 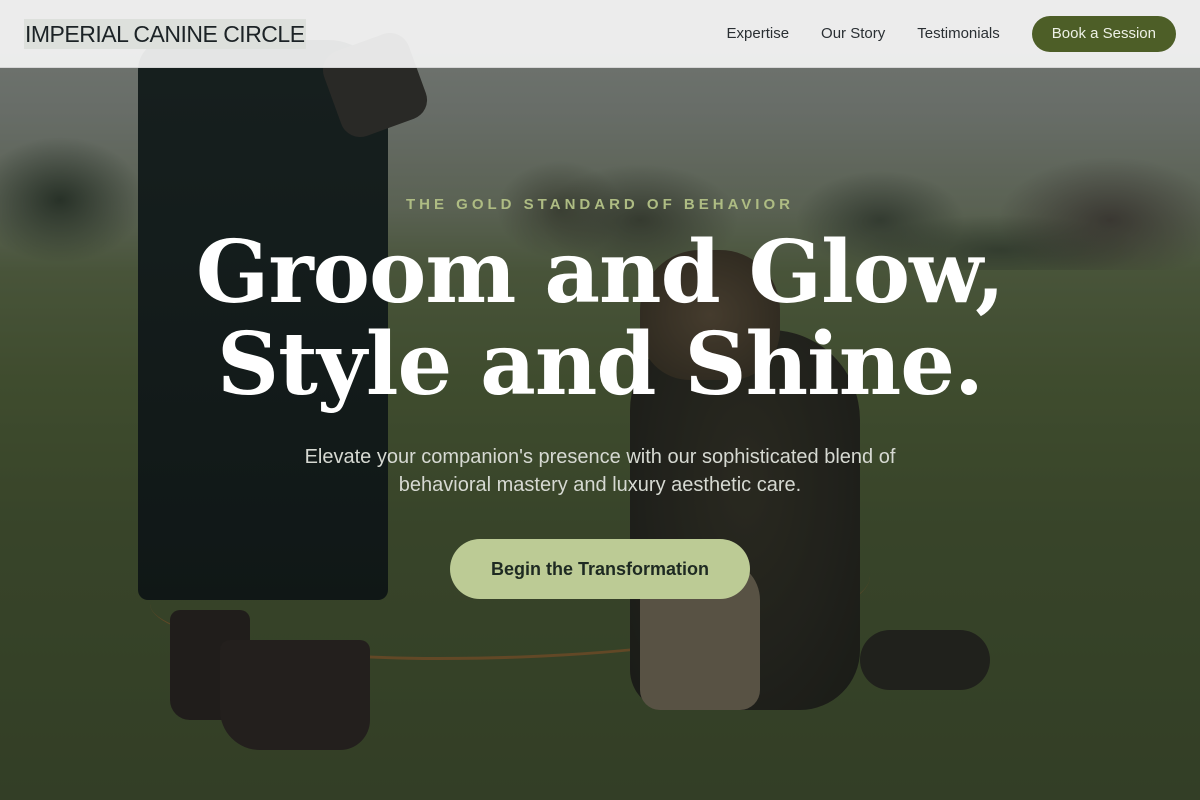 I want to click on nav-link-our-story: Our Story, so click(x=853, y=33).